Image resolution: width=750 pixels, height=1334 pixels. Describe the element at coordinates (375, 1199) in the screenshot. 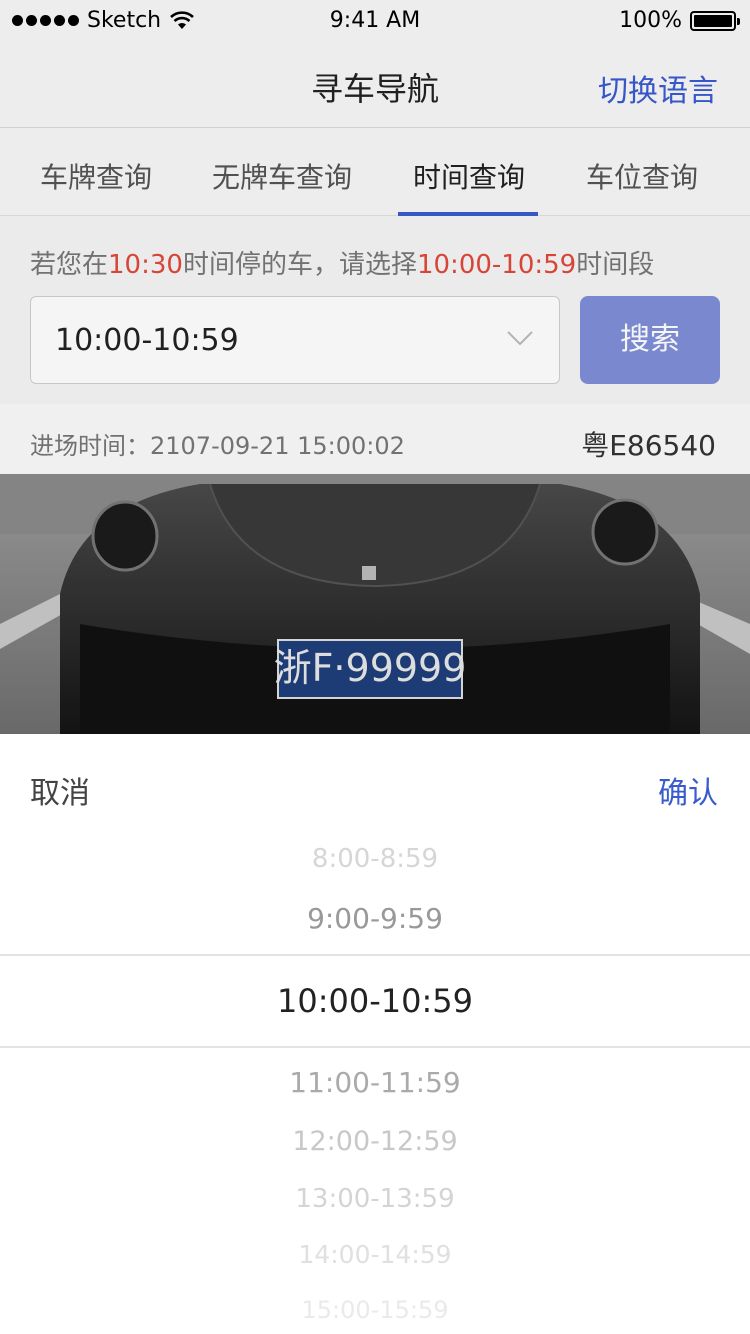

I see `picker-option: 13:00-13:59` at that location.